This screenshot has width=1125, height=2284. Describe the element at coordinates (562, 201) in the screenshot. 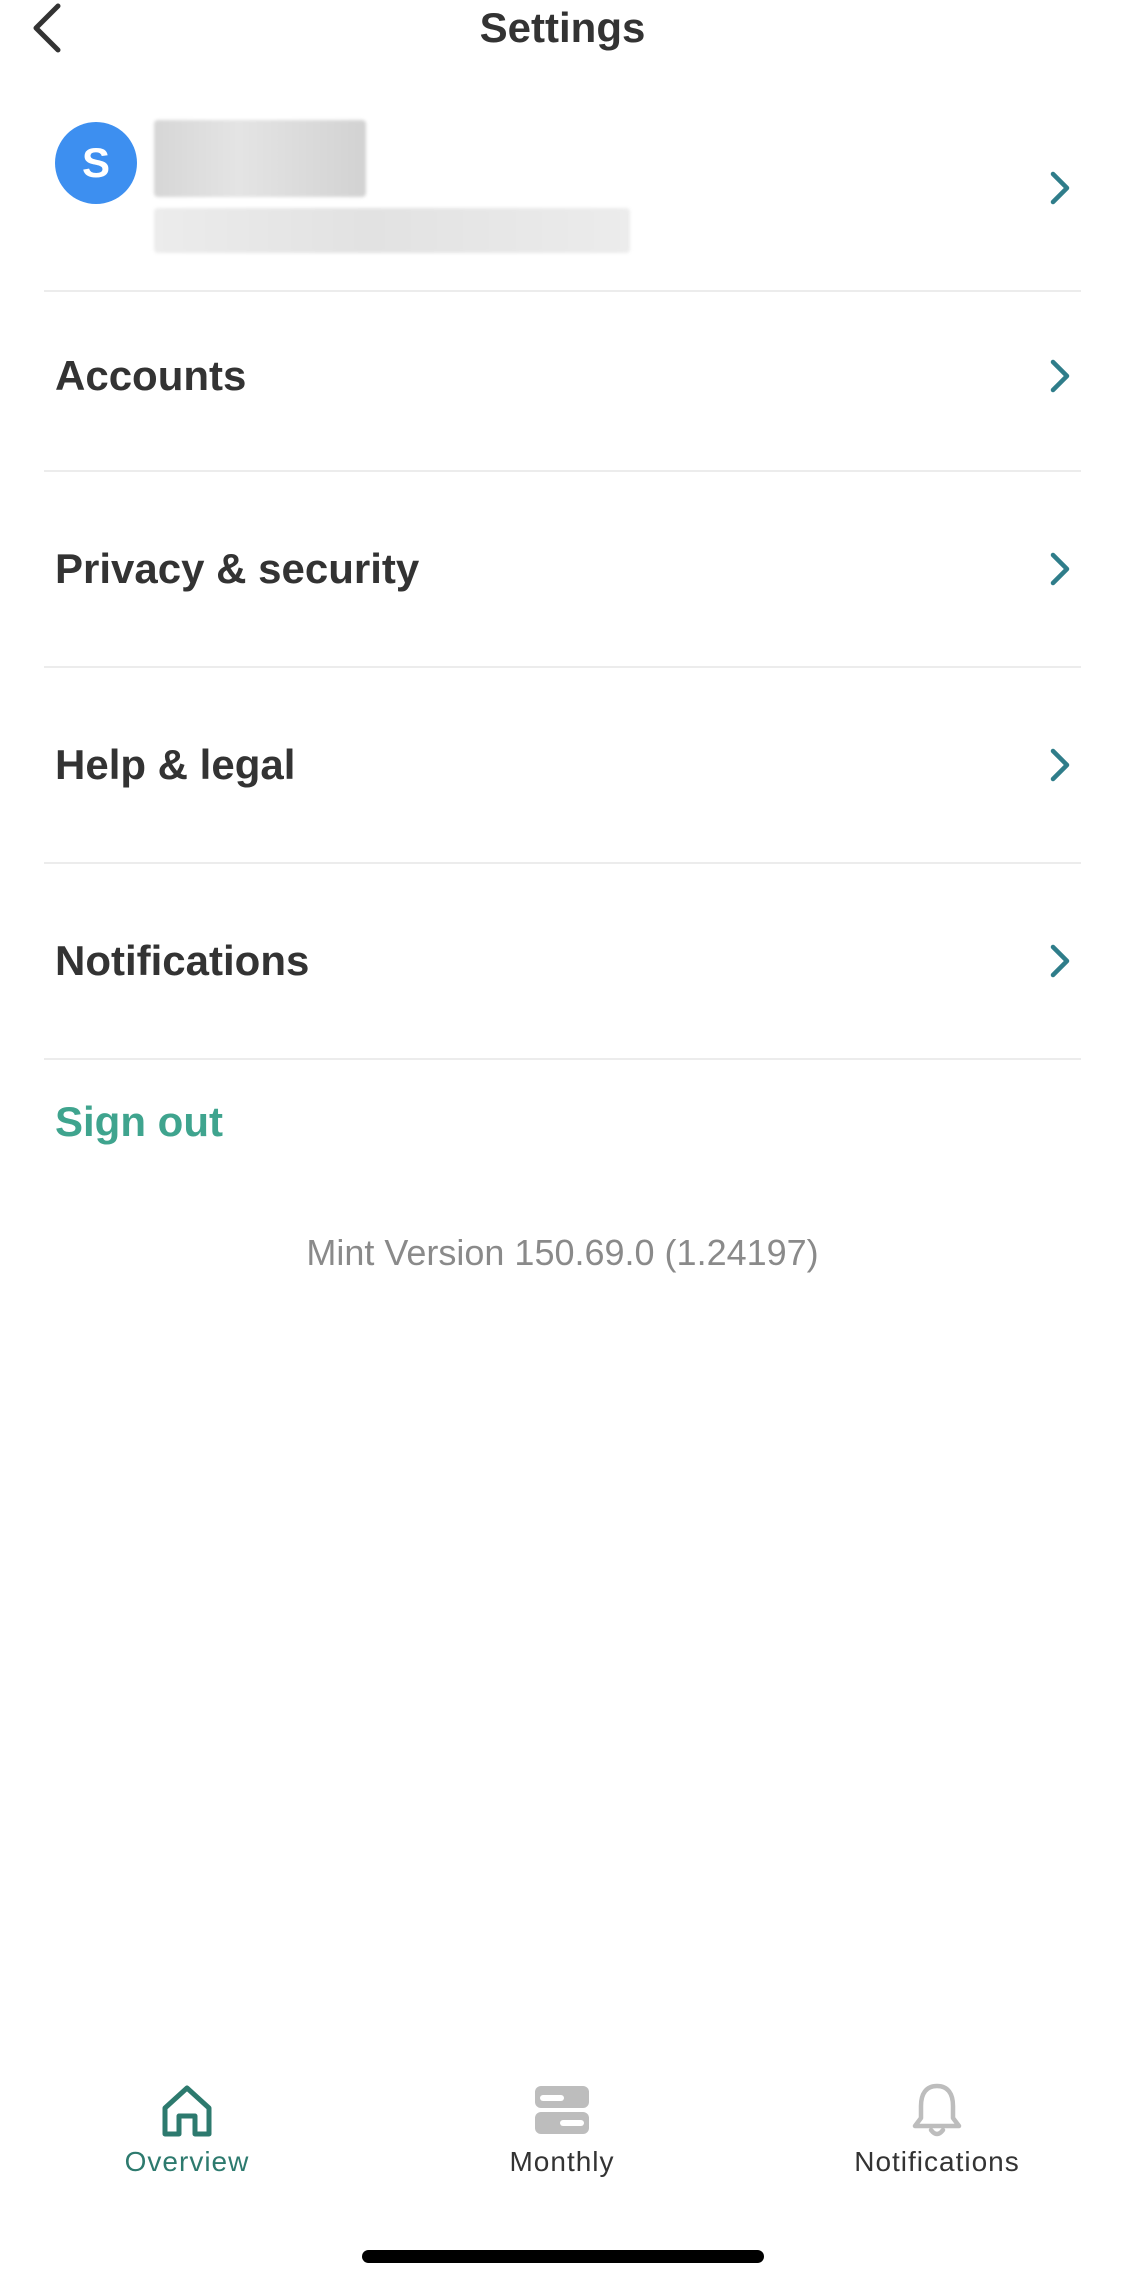

I see `profile-row: S` at that location.